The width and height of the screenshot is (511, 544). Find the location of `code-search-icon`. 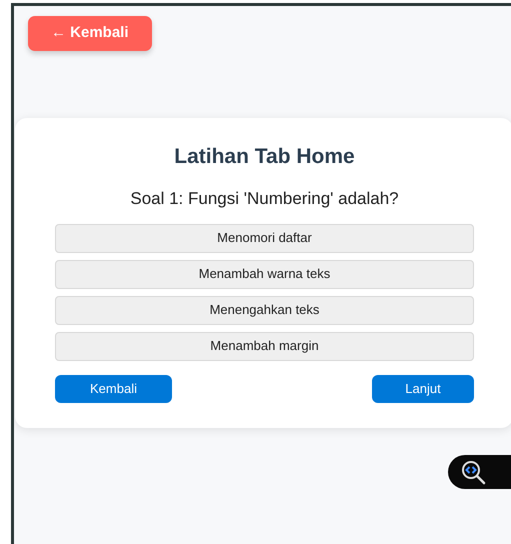

code-search-icon is located at coordinates (473, 472).